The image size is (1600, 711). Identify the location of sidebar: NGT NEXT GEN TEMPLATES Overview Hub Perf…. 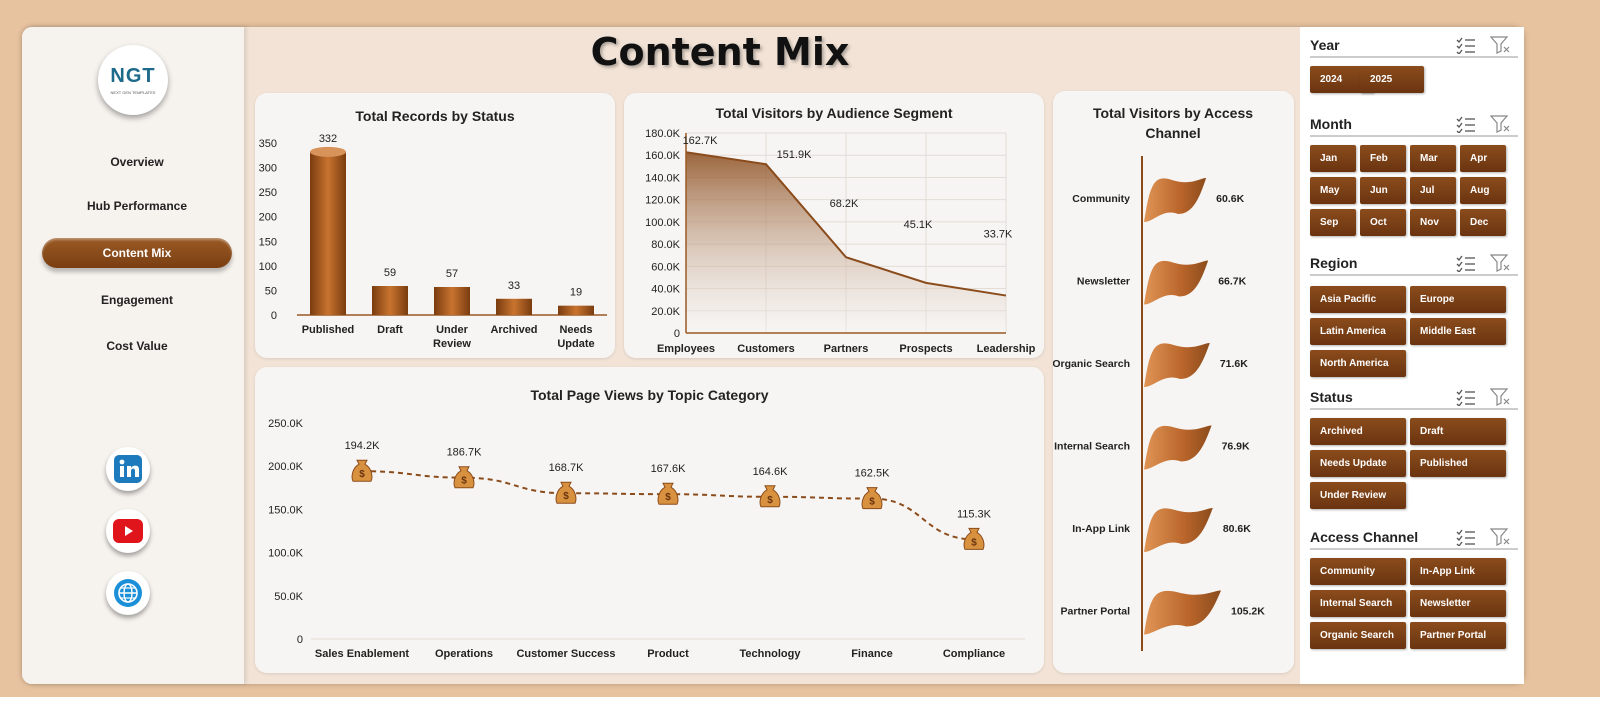
(133, 355).